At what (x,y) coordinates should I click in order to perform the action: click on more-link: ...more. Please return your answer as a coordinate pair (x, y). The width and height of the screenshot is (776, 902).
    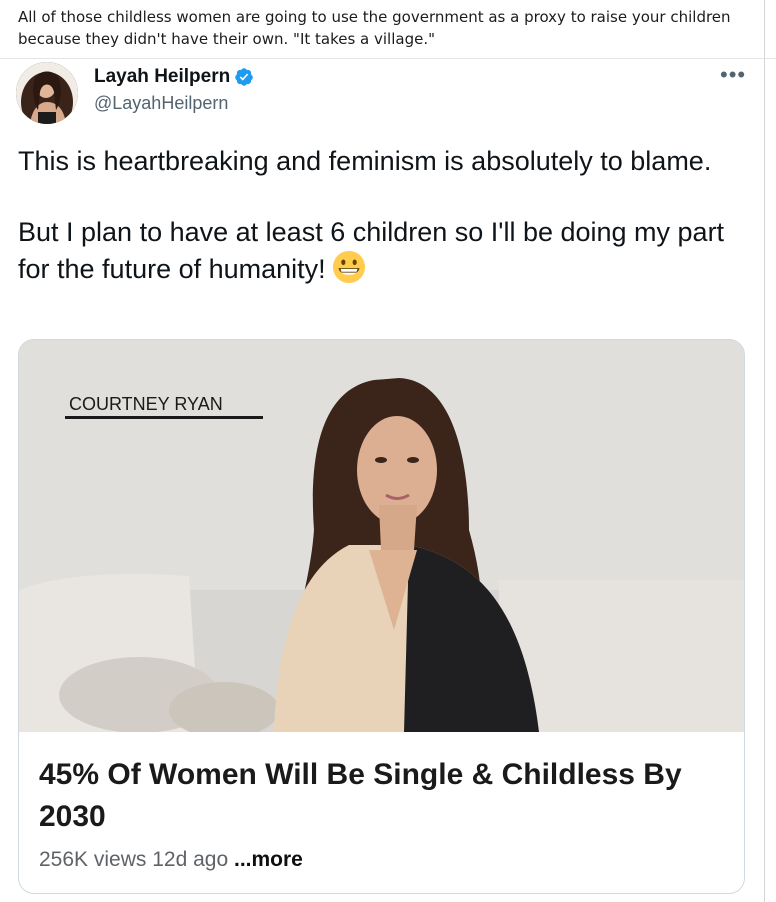
    Looking at the image, I should click on (268, 859).